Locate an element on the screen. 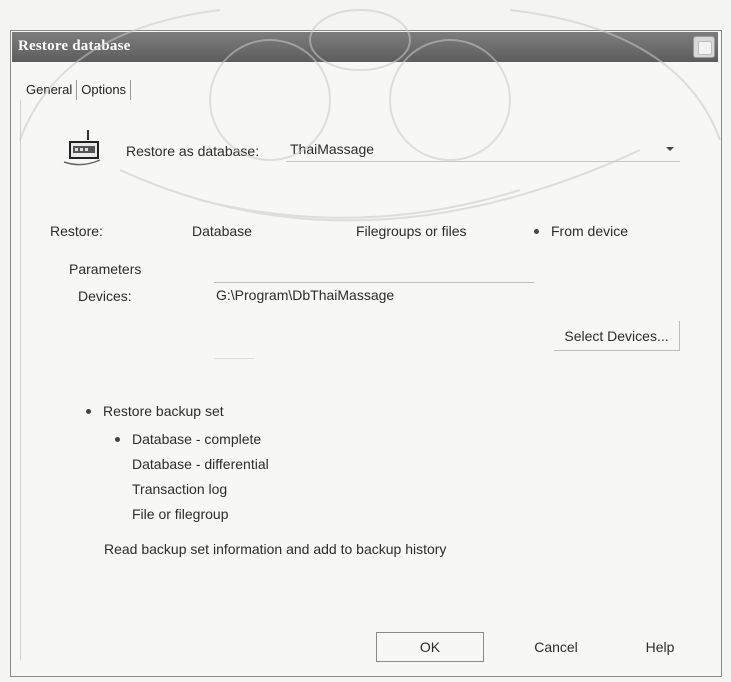  radio-from-device: From device is located at coordinates (581, 231).